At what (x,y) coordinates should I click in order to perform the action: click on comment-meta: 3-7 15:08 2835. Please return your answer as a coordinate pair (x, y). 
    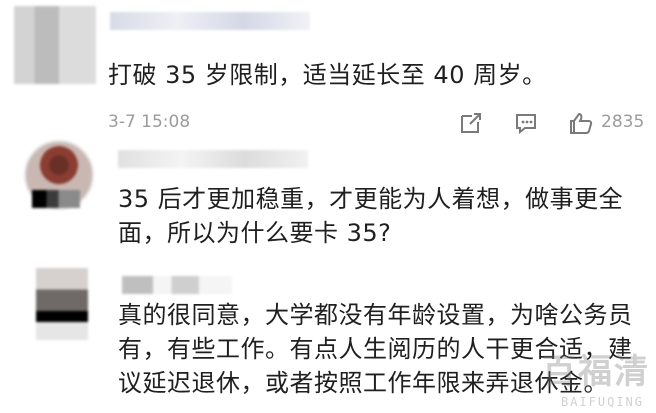
    Looking at the image, I should click on (378, 123).